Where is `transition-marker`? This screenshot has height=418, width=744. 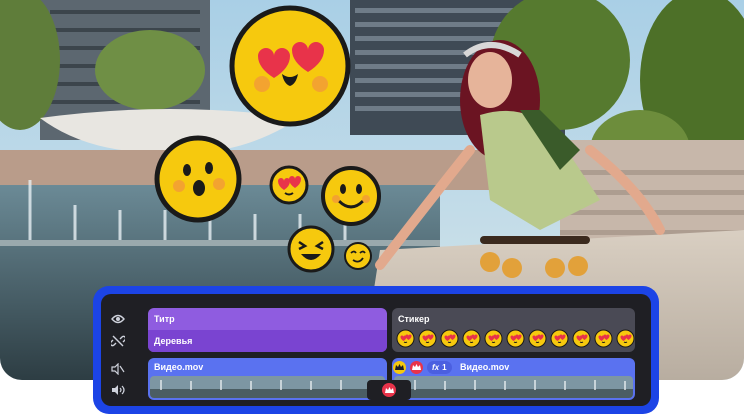 transition-marker is located at coordinates (389, 390).